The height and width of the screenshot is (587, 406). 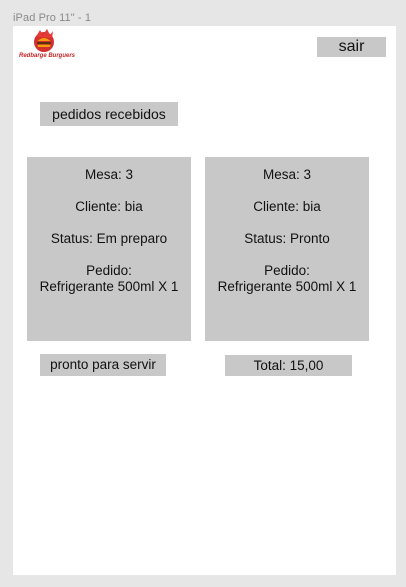 I want to click on order-status: Status: Em preparo, so click(x=109, y=238).